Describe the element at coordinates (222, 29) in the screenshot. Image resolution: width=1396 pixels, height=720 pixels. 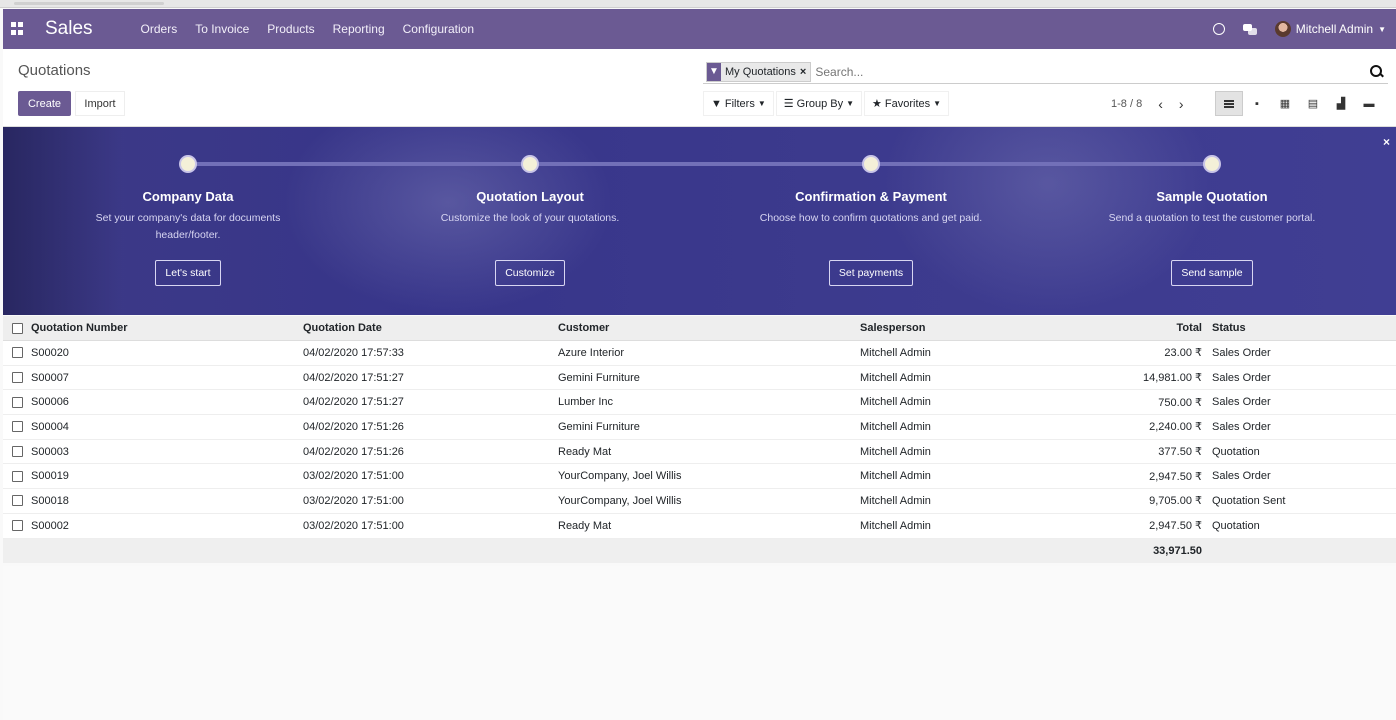
I see `menu-to-invoice: To Invoice` at that location.